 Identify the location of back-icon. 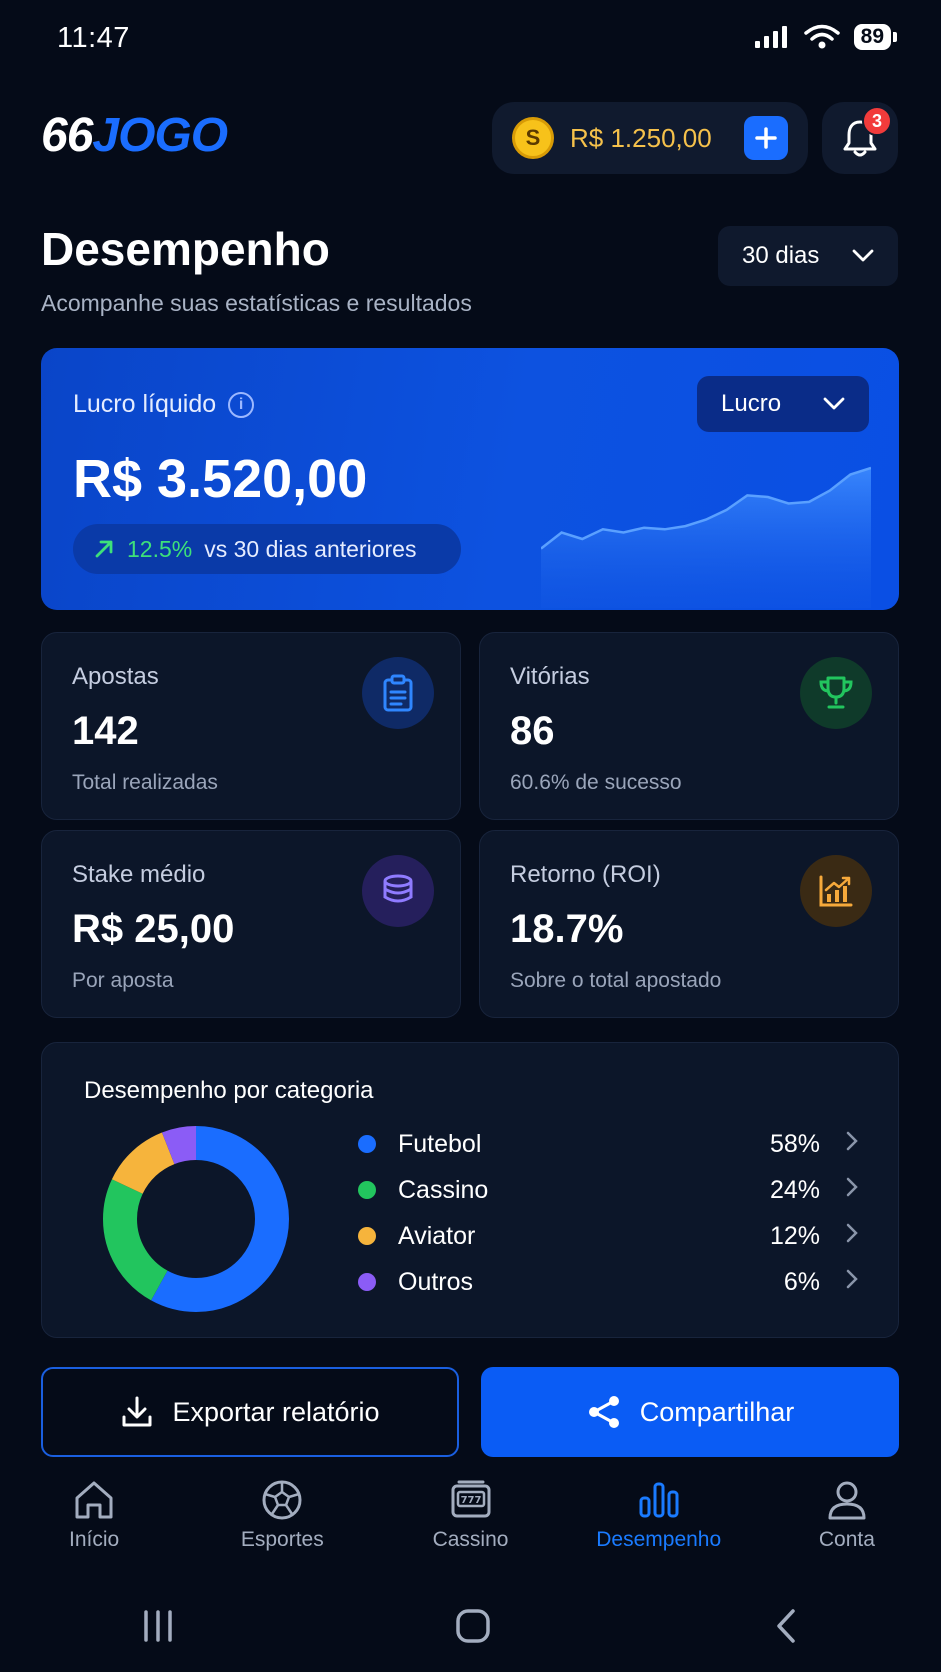
(786, 1626).